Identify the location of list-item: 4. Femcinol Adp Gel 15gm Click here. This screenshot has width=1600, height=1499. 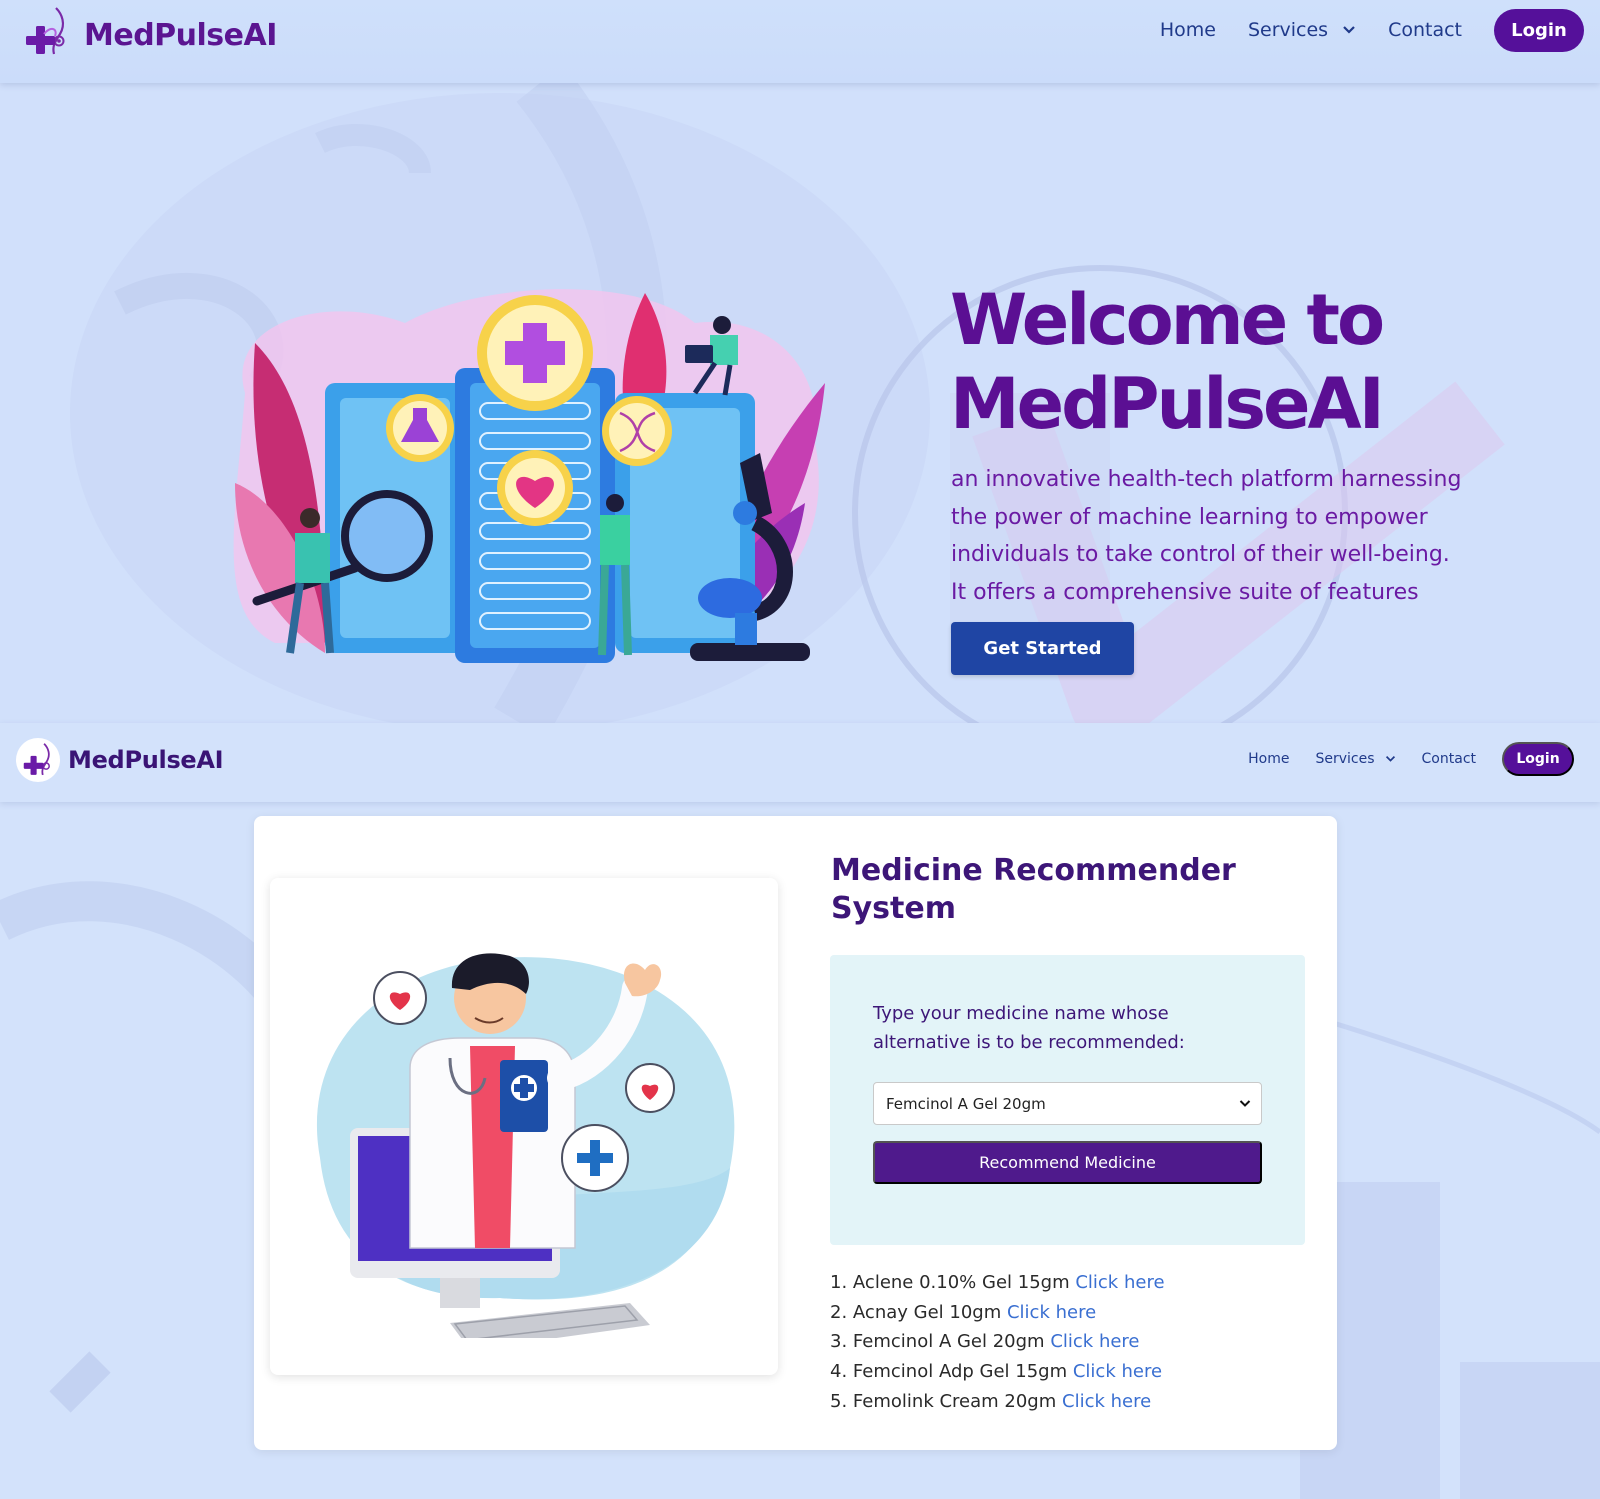
(1065, 1372).